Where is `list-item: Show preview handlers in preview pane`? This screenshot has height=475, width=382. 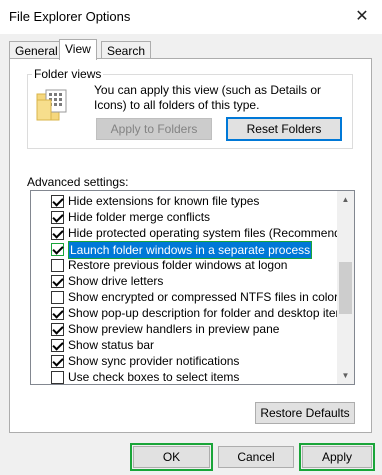 list-item: Show preview handlers in preview pane is located at coordinates (184, 329).